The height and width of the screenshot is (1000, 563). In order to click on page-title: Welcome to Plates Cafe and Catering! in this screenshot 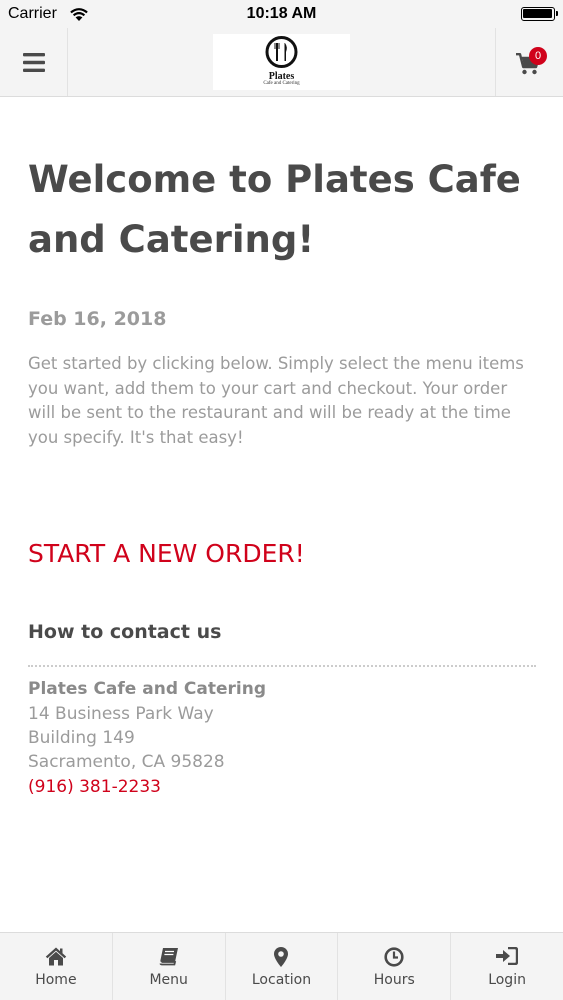, I will do `click(274, 209)`.